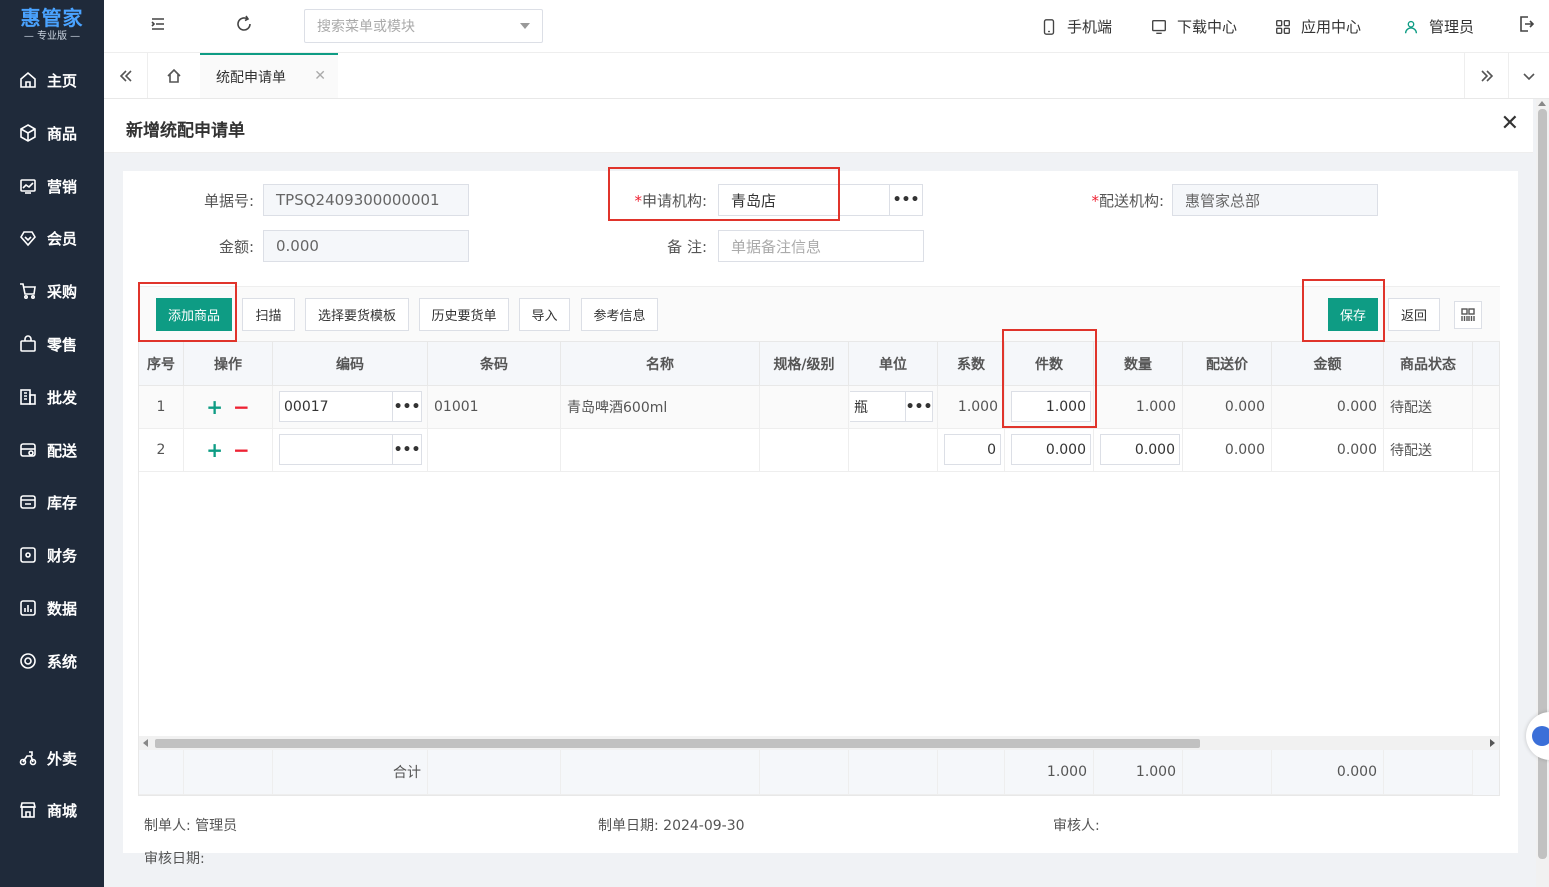 This screenshot has width=1549, height=887. I want to click on double-chevron-left-icon, so click(125, 75).